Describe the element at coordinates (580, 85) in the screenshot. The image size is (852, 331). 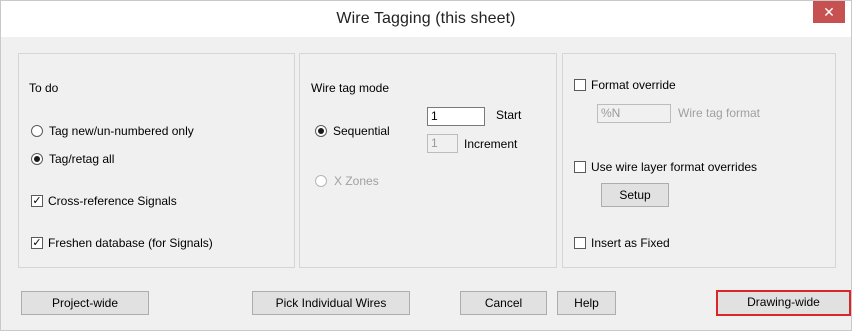
I see `format-override-checkbox` at that location.